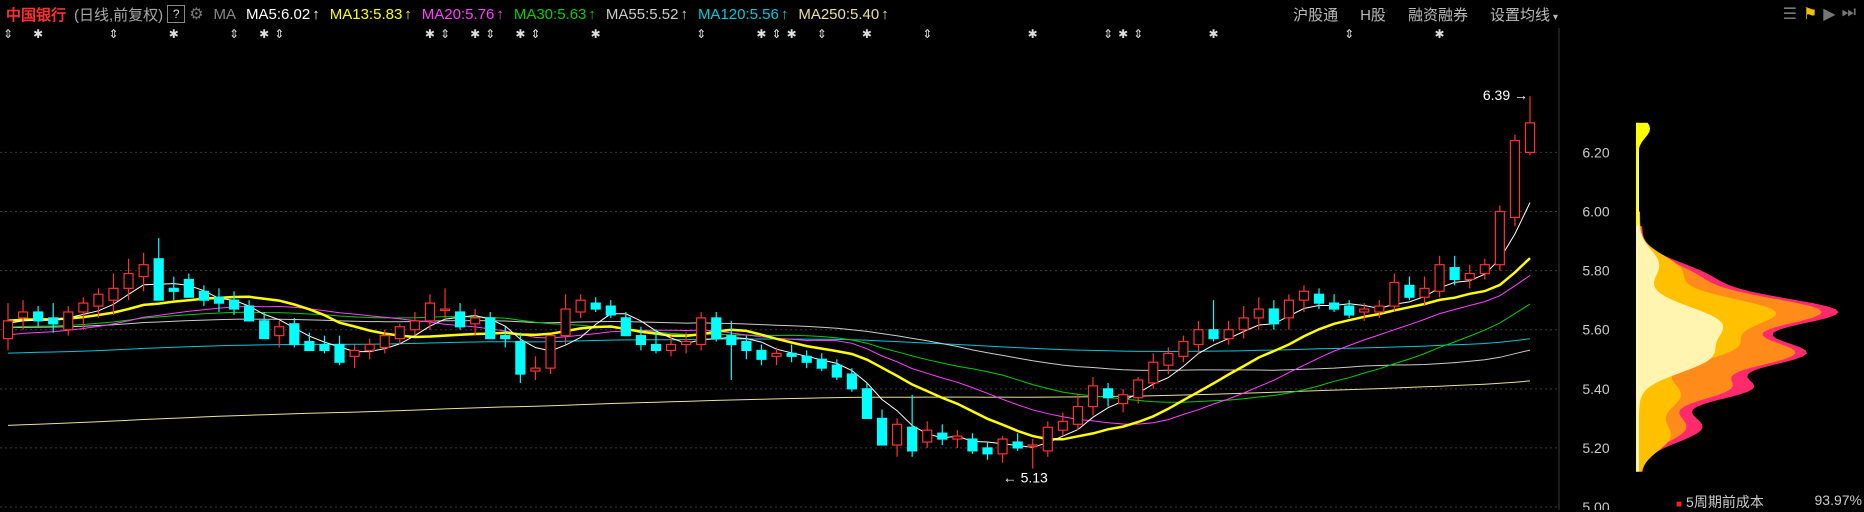 This screenshot has width=1864, height=512. What do you see at coordinates (743, 14) in the screenshot?
I see `ma-legend-item: MA120:5.56 ↑` at bounding box center [743, 14].